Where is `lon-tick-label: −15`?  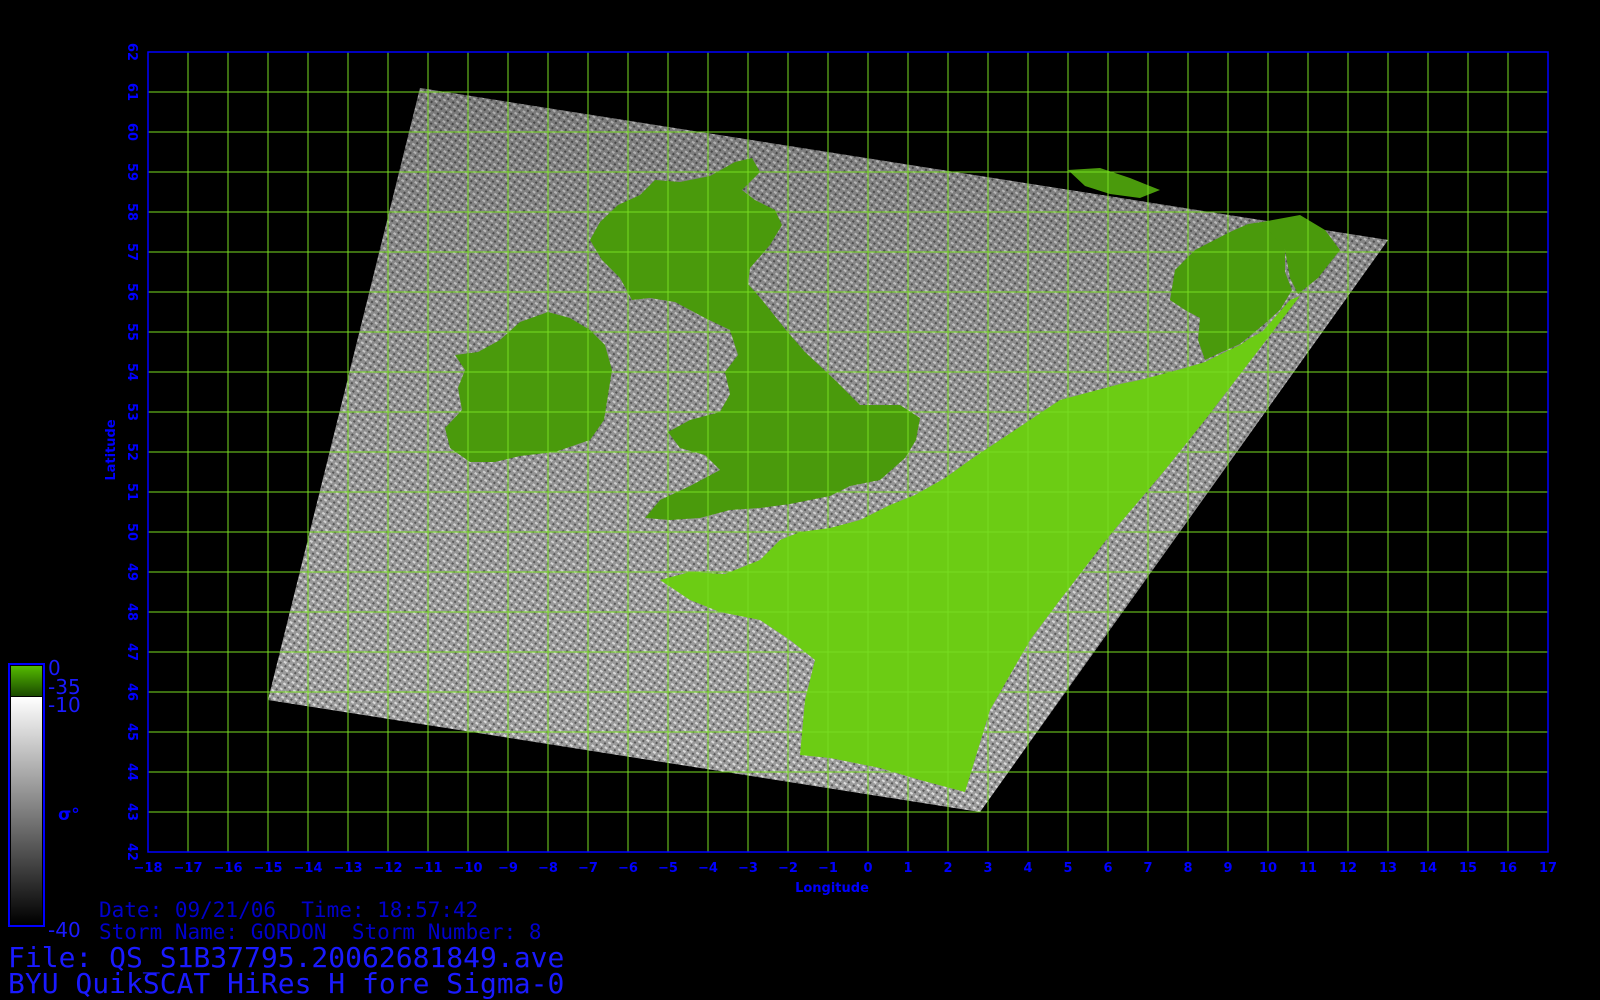 lon-tick-label: −15 is located at coordinates (268, 868).